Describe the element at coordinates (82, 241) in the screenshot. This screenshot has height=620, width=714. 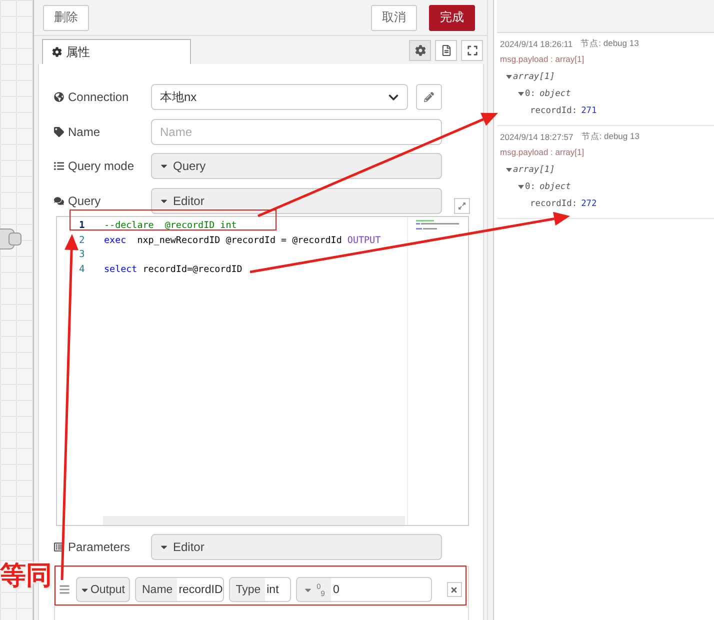
I see `line-number: 2` at that location.